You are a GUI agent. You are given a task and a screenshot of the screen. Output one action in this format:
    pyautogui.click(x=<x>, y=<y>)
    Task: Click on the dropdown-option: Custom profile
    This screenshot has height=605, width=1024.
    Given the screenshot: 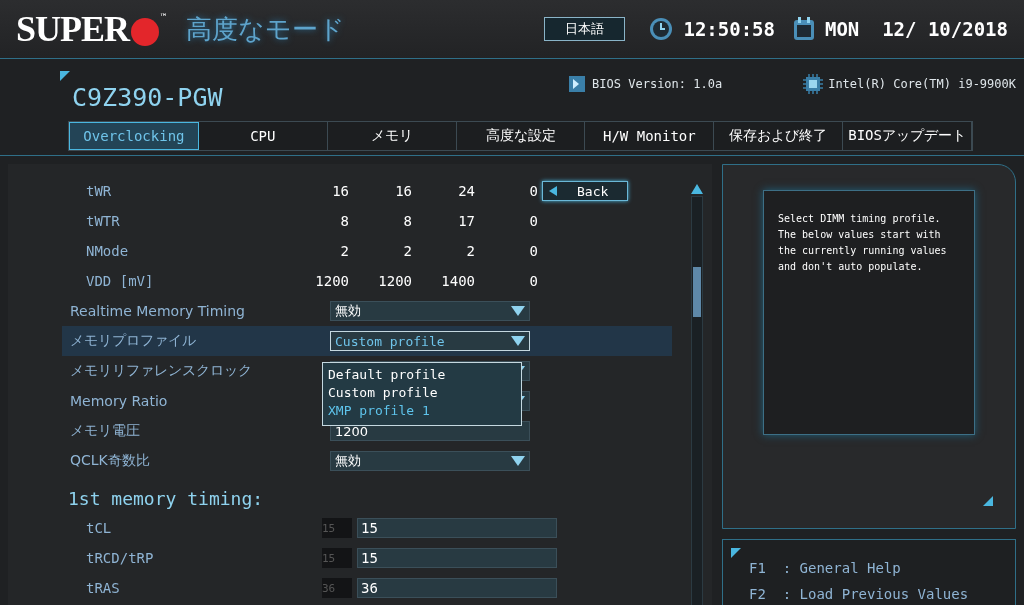 What is the action you would take?
    pyautogui.click(x=422, y=394)
    